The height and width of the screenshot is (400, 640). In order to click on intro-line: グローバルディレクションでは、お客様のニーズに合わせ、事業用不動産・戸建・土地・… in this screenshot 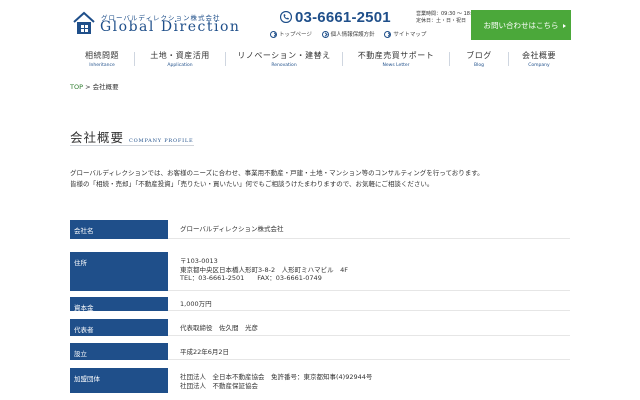, I will do `click(277, 173)`.